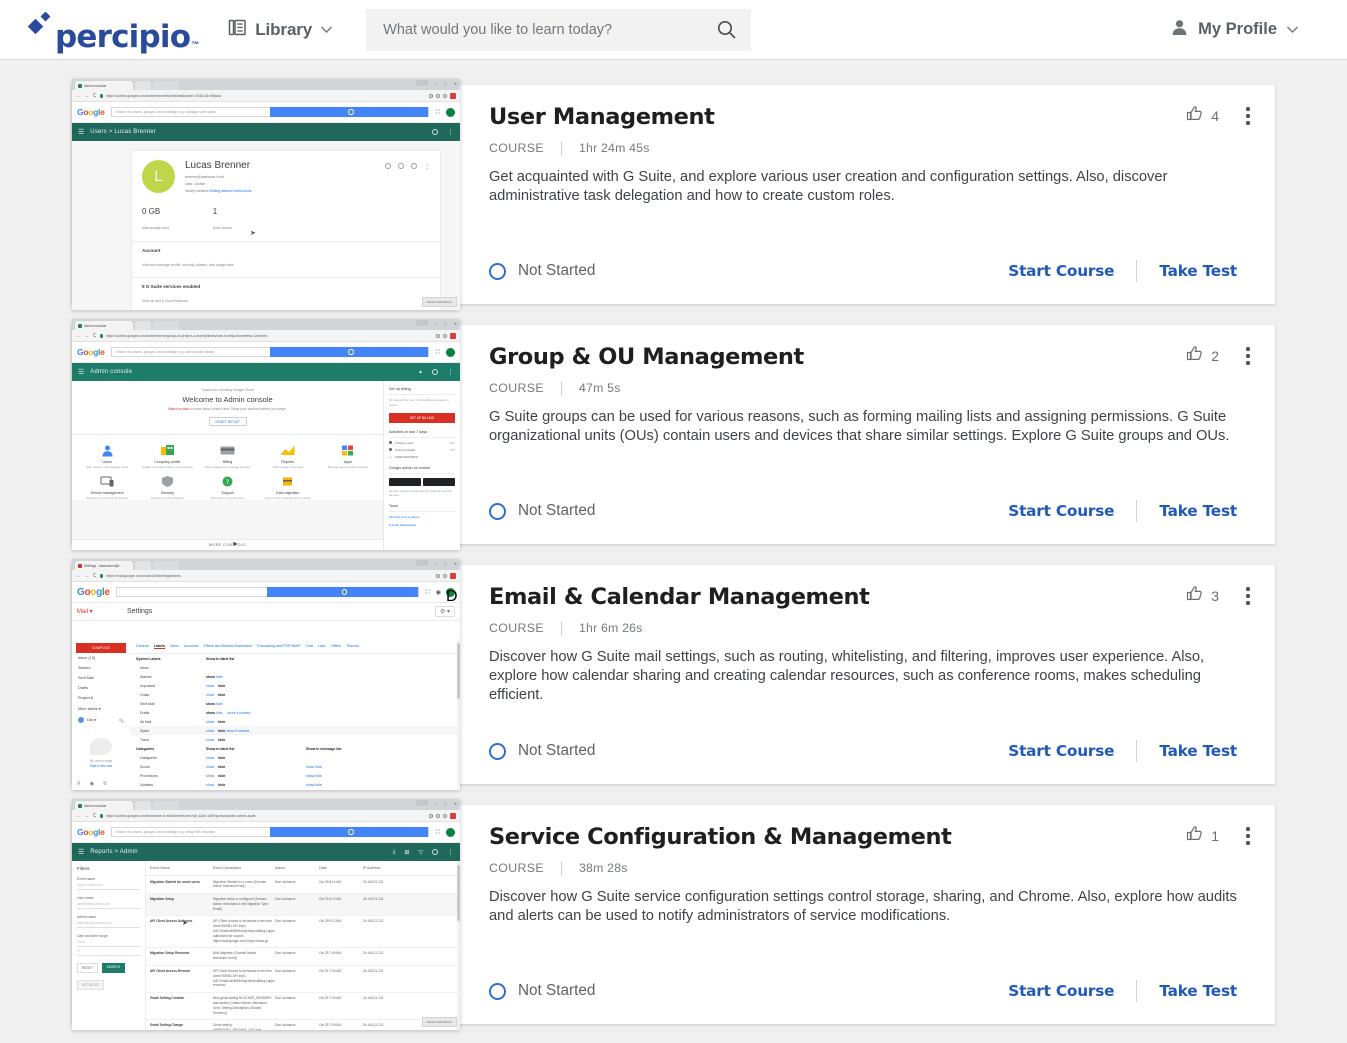 The width and height of the screenshot is (1347, 1043). I want to click on admin-breadcrumb: Admin console, so click(111, 372).